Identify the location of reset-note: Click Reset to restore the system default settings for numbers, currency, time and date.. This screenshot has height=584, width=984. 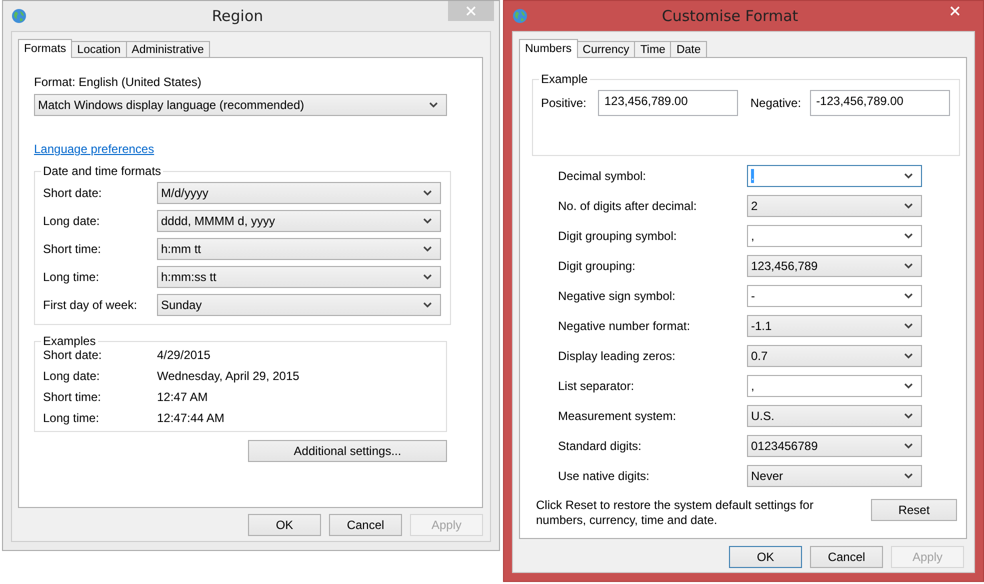
(675, 513).